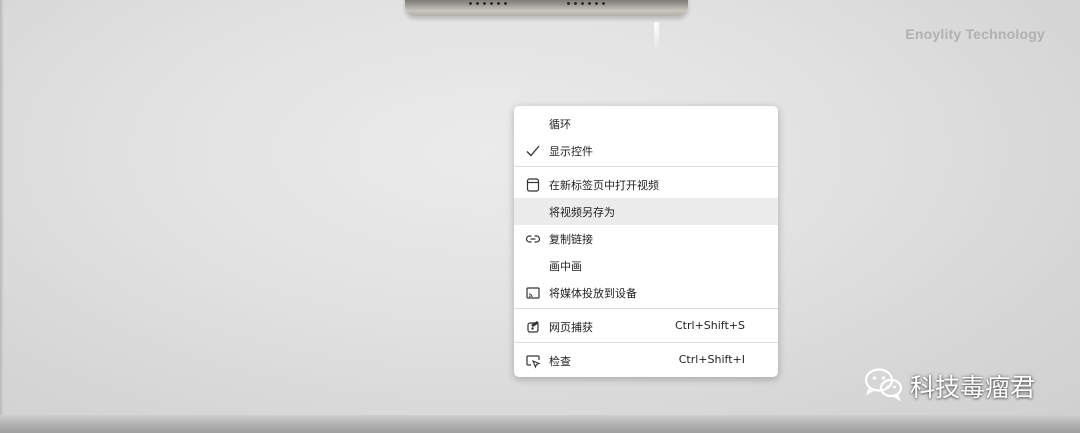  What do you see at coordinates (540, 424) in the screenshot?
I see `video-bottom-bar` at bounding box center [540, 424].